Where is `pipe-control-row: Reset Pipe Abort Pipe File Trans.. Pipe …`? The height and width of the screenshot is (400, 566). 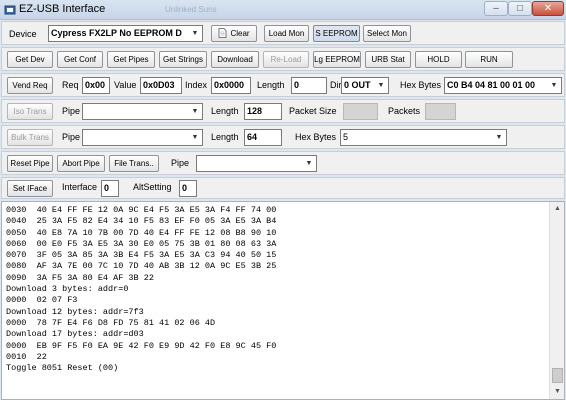
pipe-control-row: Reset Pipe Abort Pipe File Trans.. Pipe … is located at coordinates (283, 163).